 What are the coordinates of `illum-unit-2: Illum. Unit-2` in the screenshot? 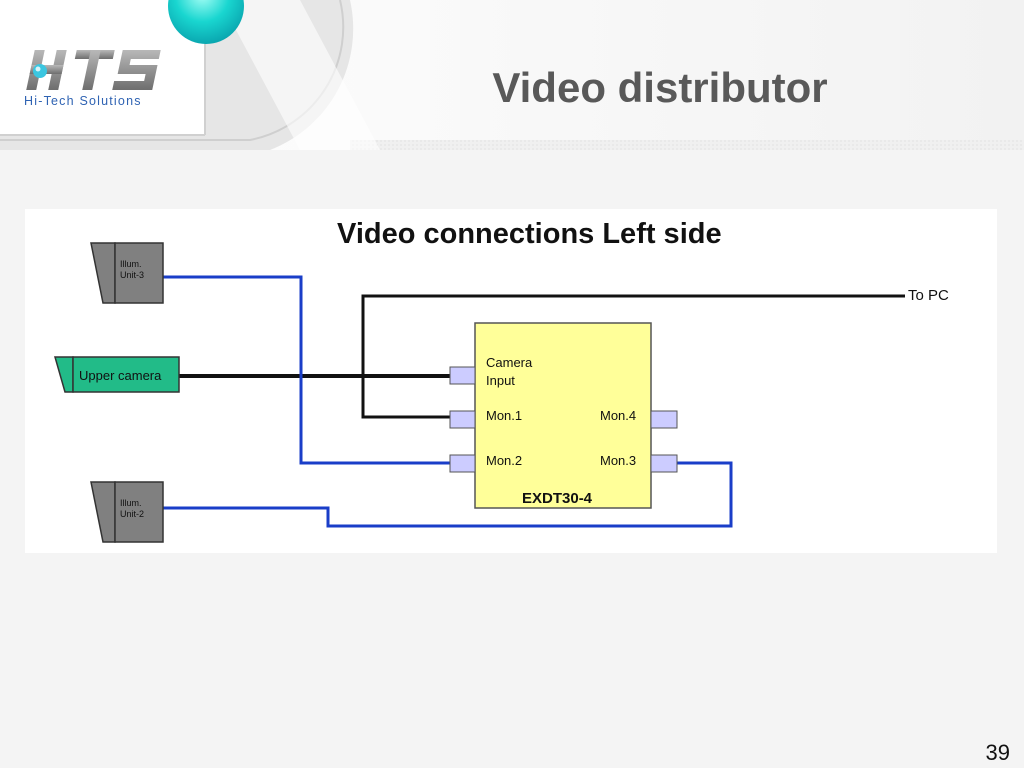 It's located at (127, 512).